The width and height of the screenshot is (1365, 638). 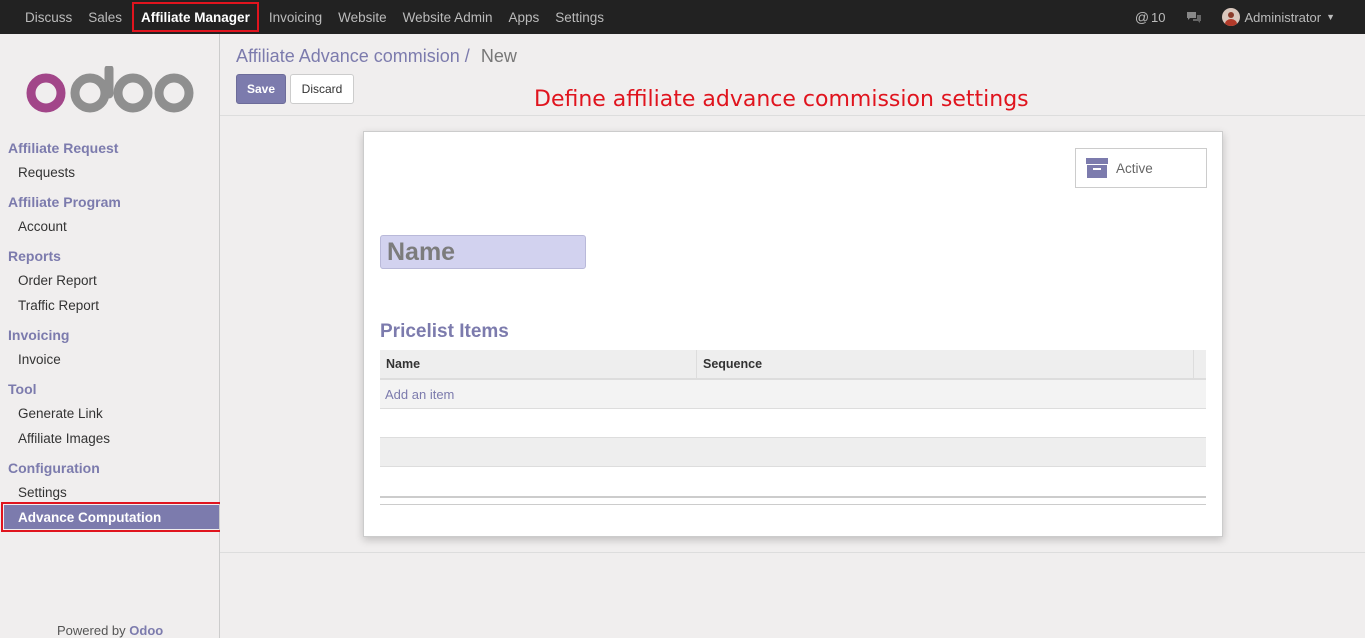 What do you see at coordinates (793, 394) in the screenshot?
I see `add-item-link: Add an item` at bounding box center [793, 394].